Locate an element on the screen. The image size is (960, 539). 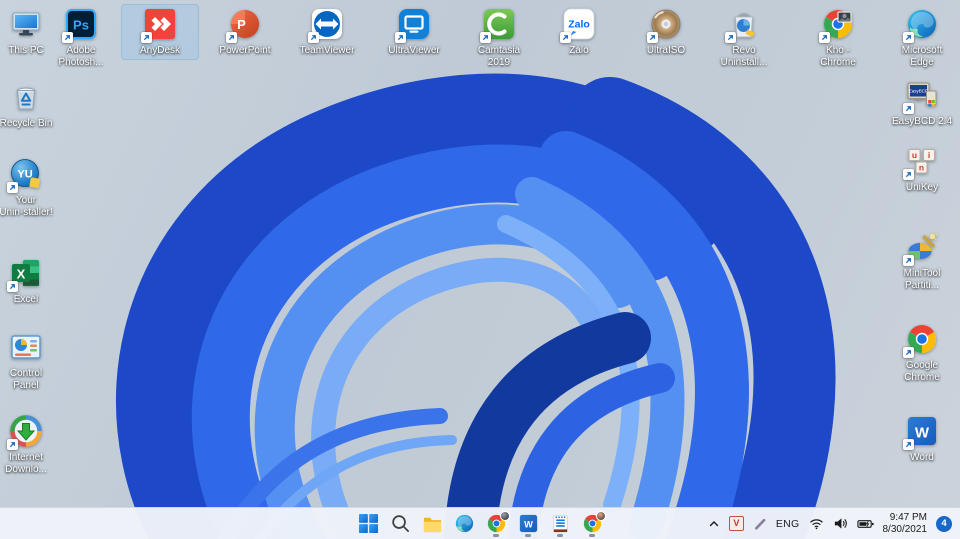
tray-date: 8/30/2021 is located at coordinates (905, 529).